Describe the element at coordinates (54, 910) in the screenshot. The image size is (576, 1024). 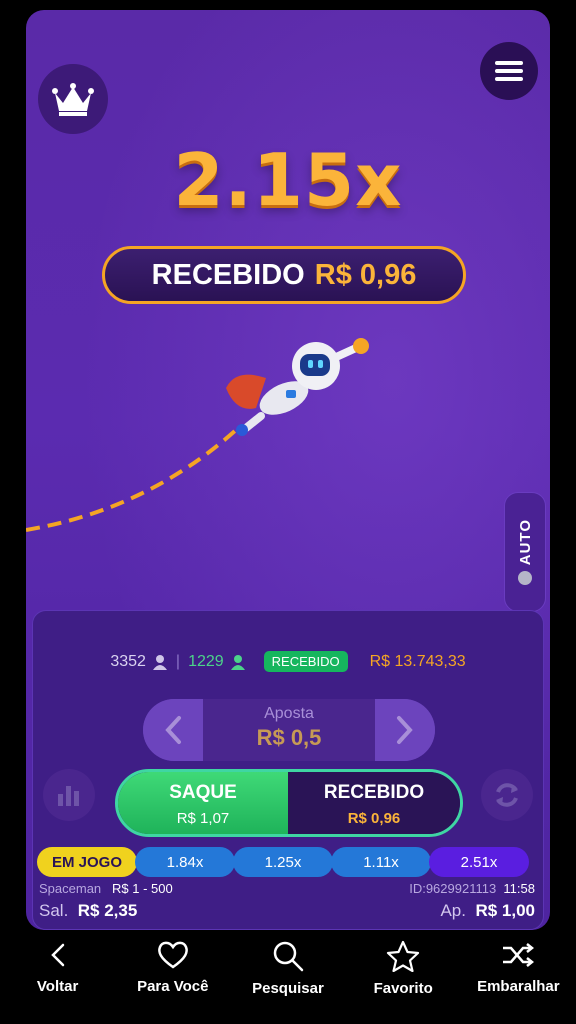
I see `balance-label: Sal.` at that location.